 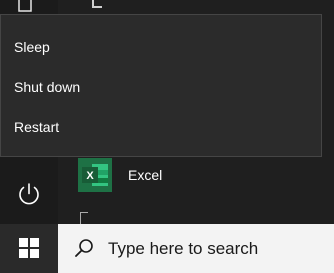 What do you see at coordinates (29, 194) in the screenshot?
I see `power-icon` at bounding box center [29, 194].